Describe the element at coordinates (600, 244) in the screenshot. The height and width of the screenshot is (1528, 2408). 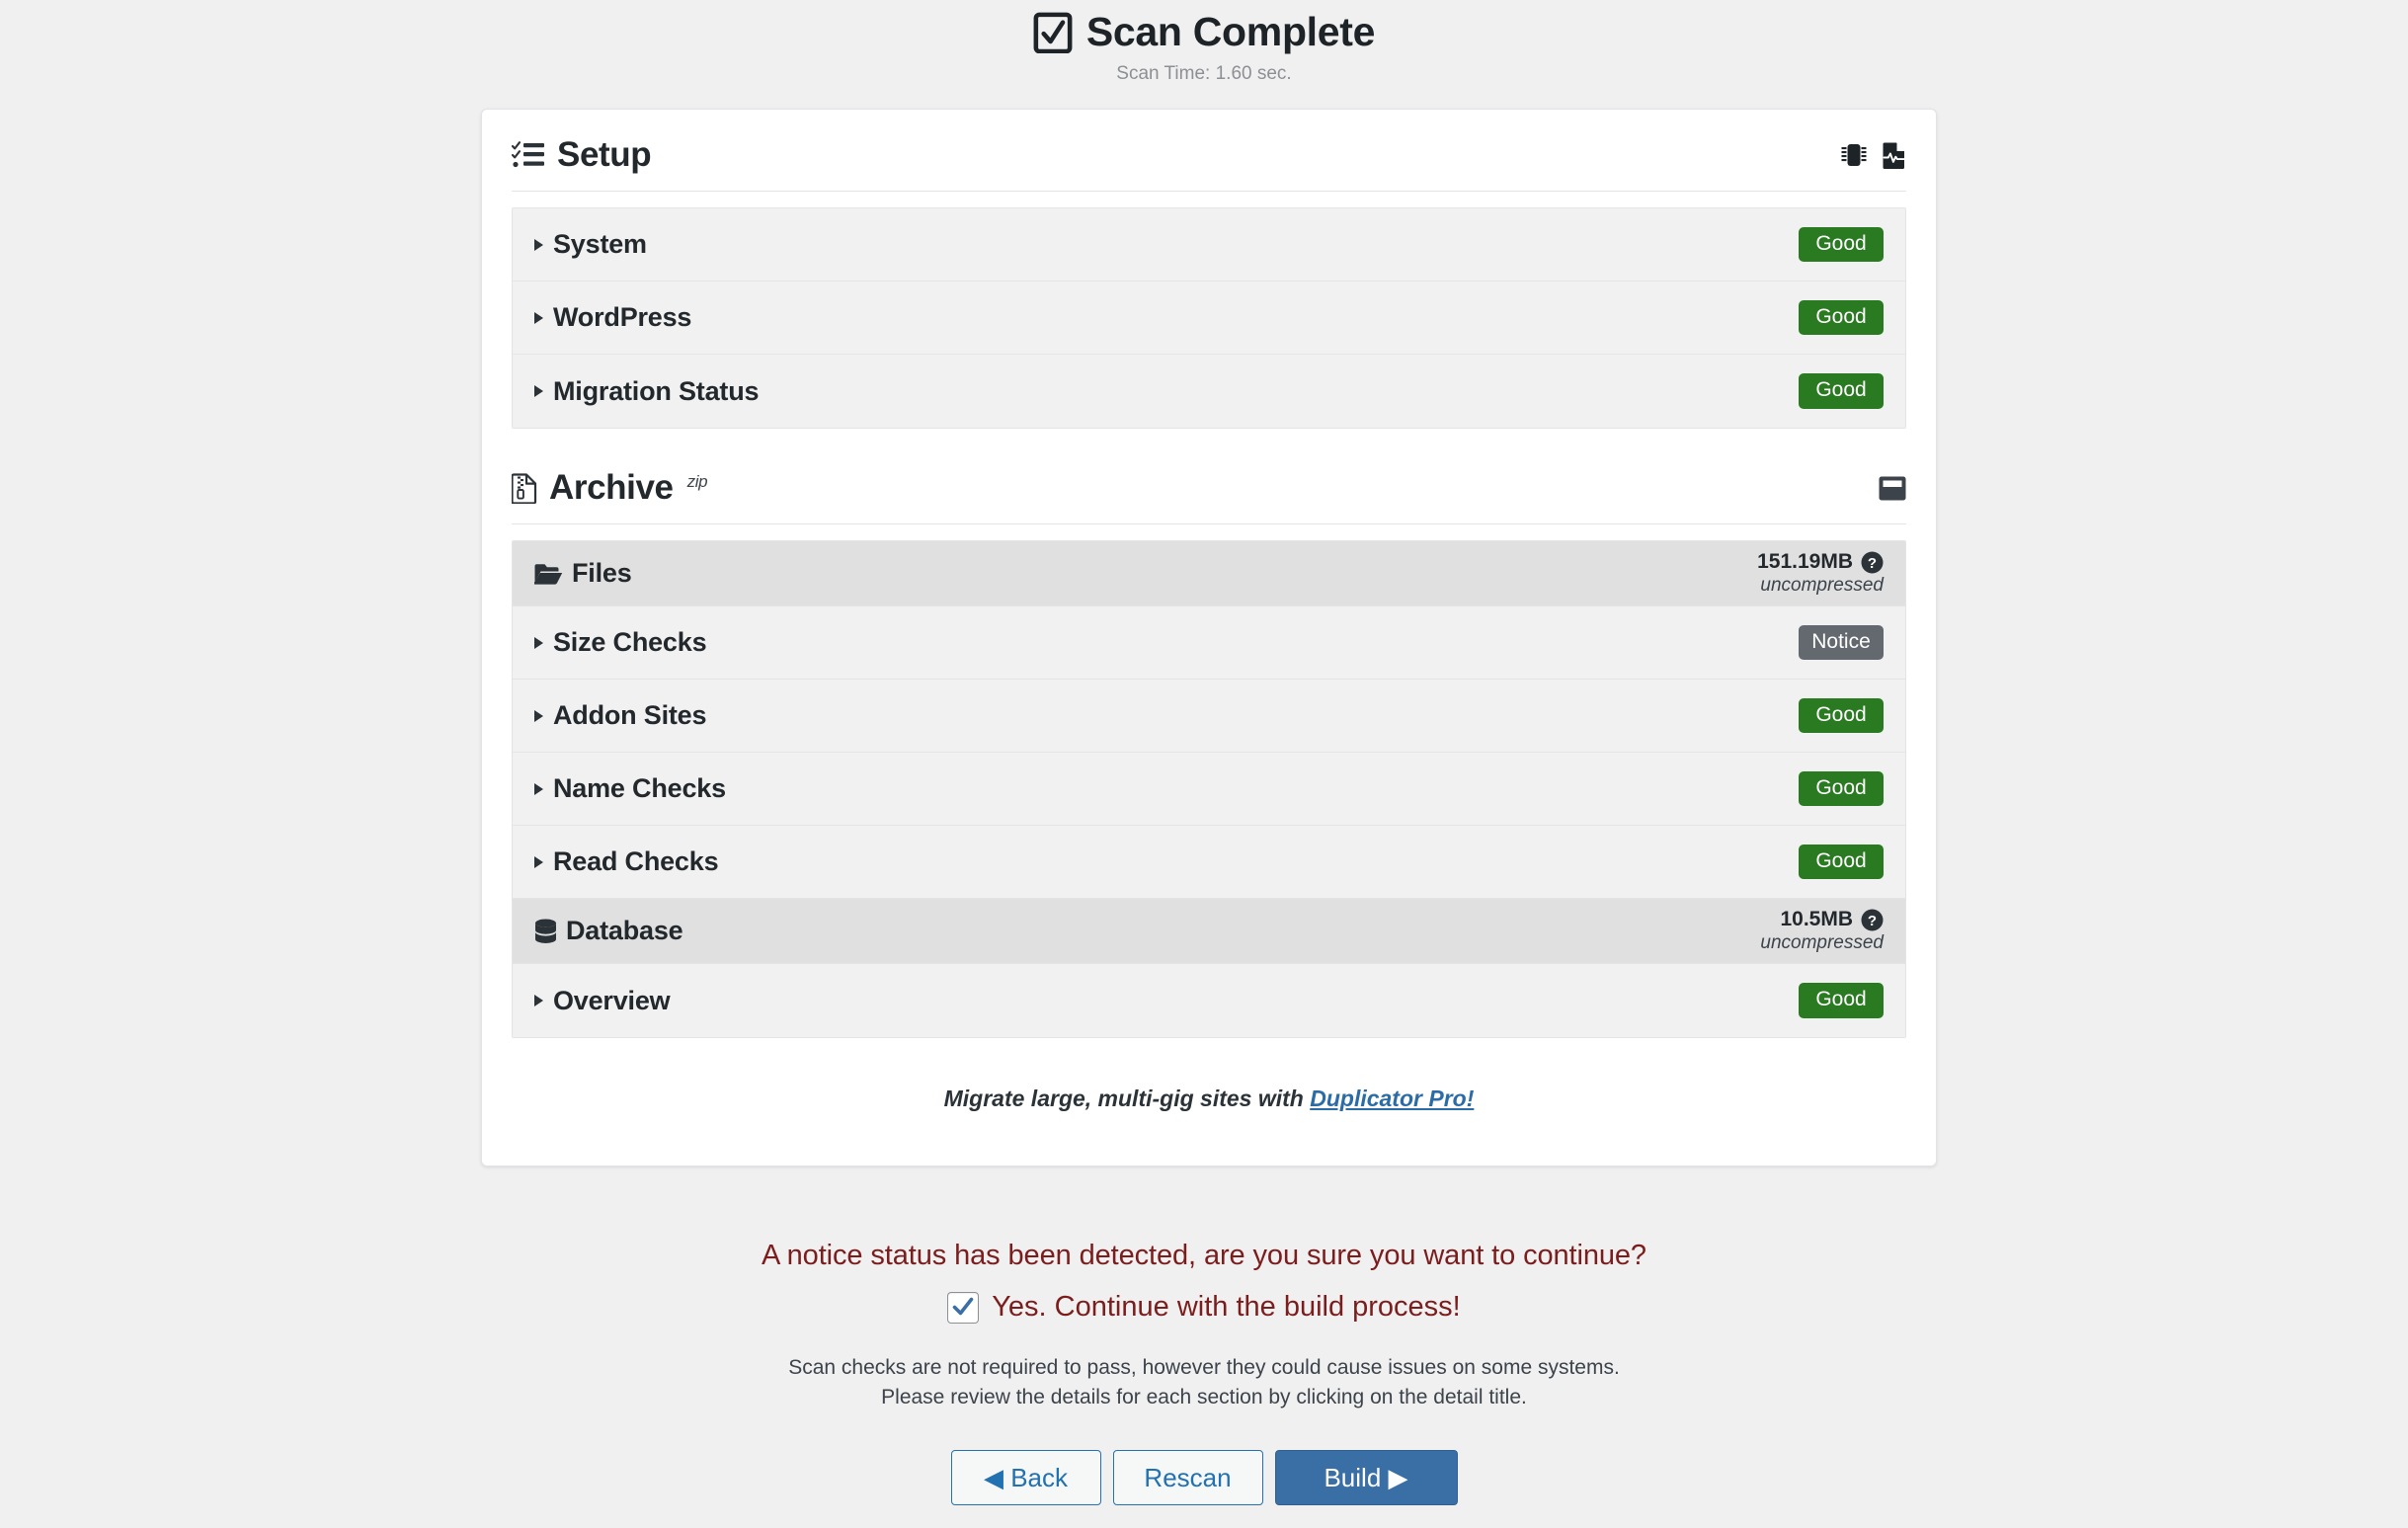
I see `row-label: System` at that location.